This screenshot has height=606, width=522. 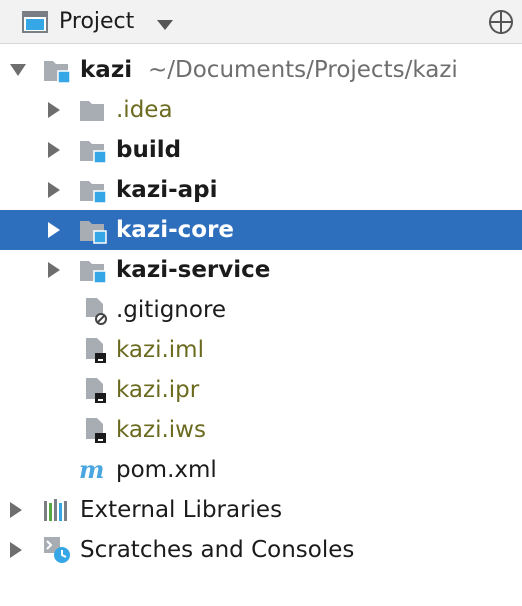 I want to click on tree-item-build: build, so click(x=261, y=150).